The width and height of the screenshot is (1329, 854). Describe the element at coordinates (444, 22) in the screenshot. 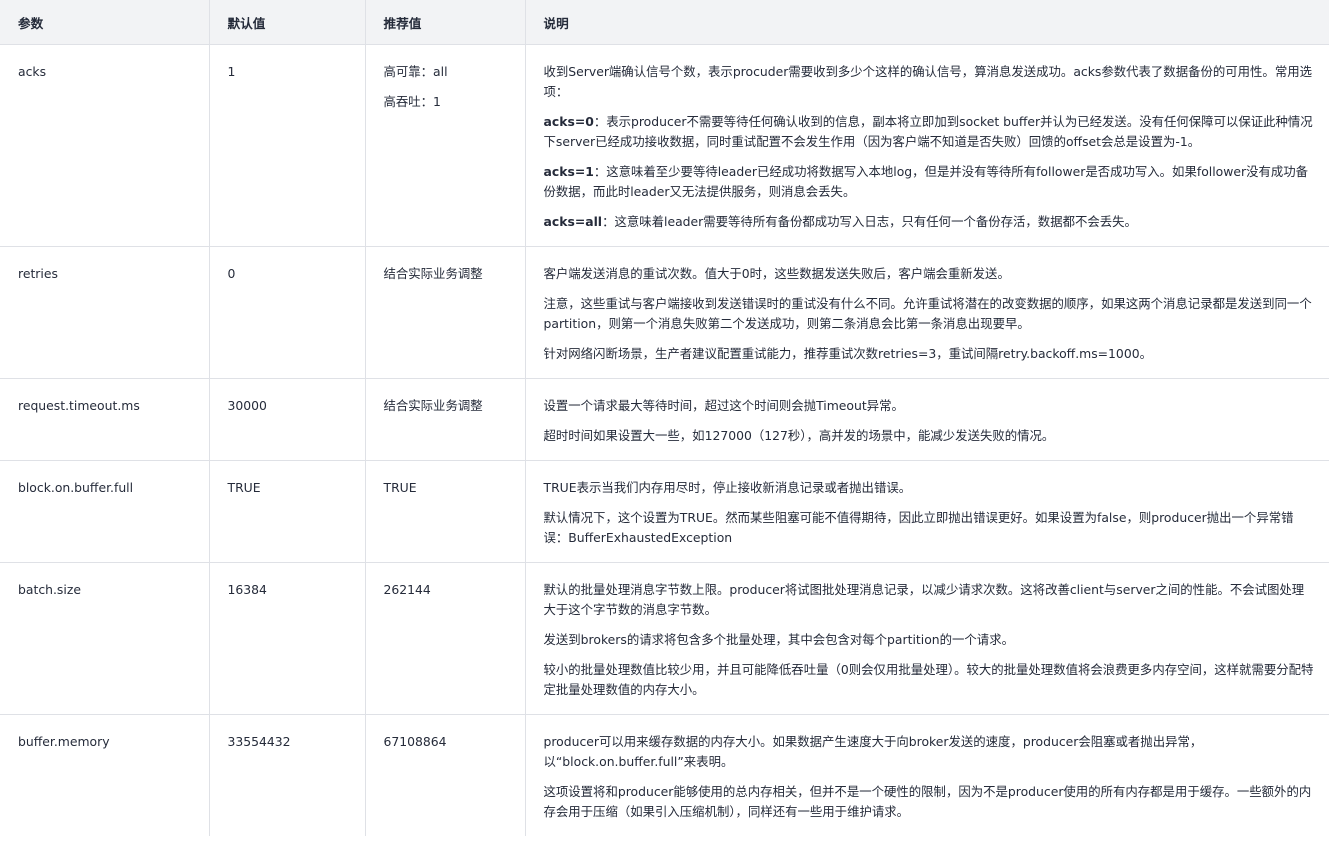

I see `header-recommended: 推荐值` at that location.